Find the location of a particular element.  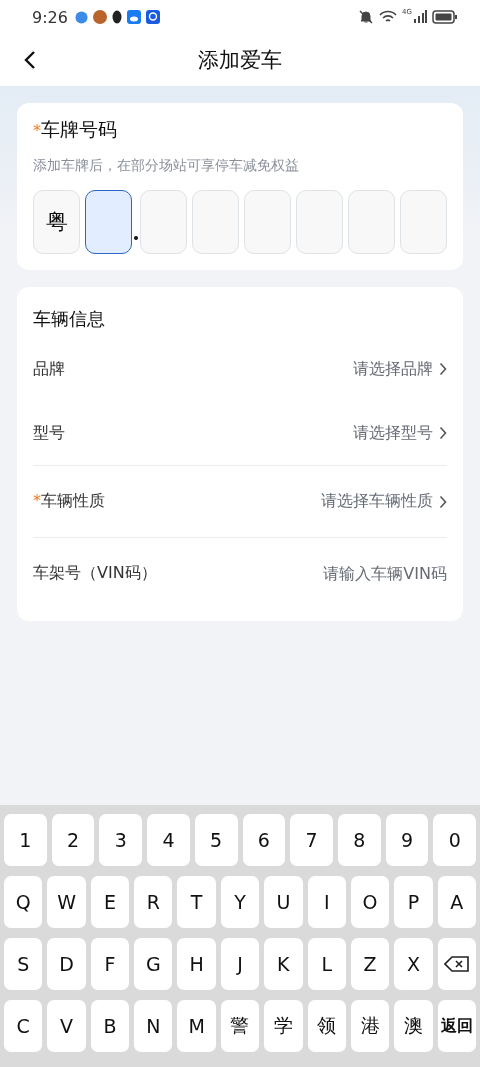

page-title: 添加爱车 is located at coordinates (240, 60).